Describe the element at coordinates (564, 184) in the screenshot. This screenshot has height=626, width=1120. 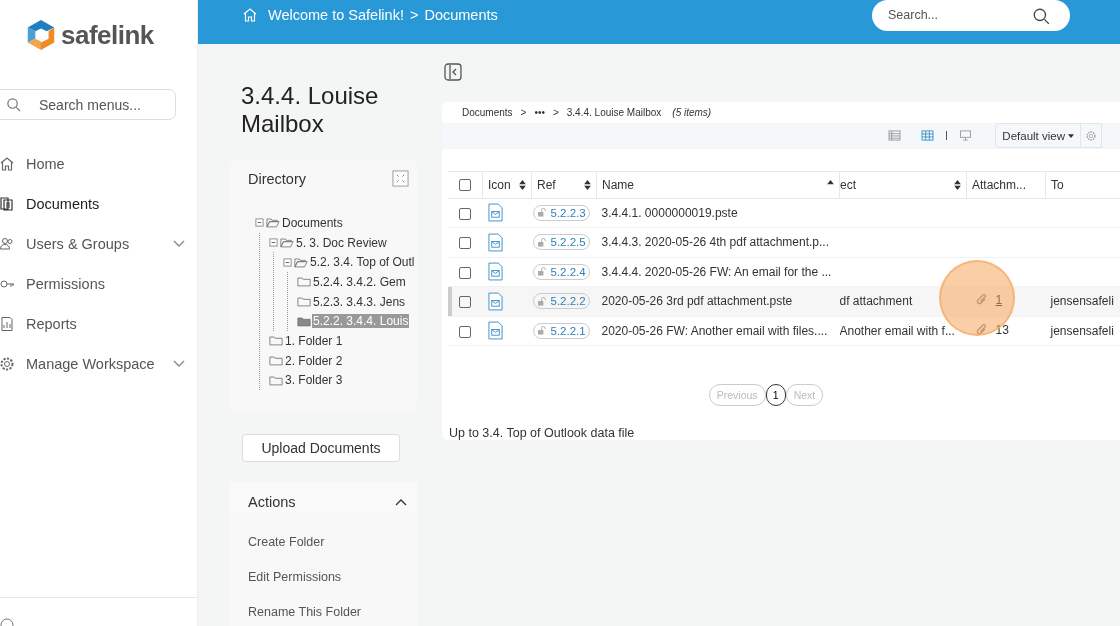
I see `column-header: Ref` at that location.